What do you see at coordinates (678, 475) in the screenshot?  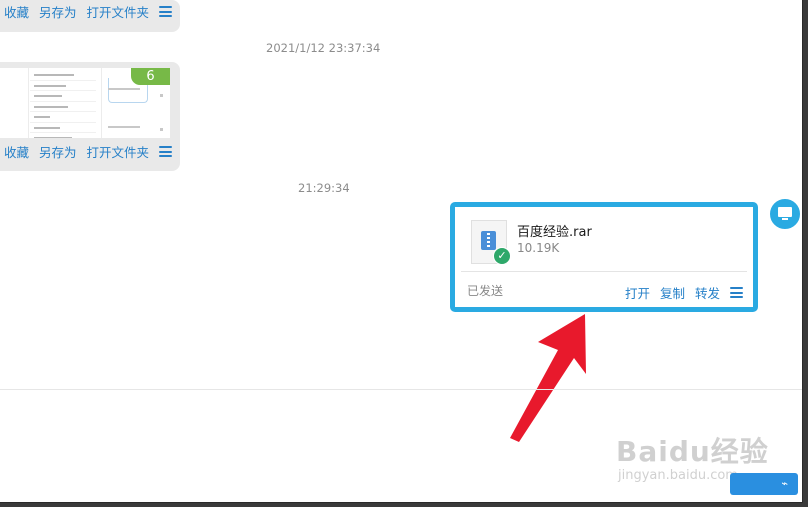 I see `watermark-sub: jingyan.baidu.com` at bounding box center [678, 475].